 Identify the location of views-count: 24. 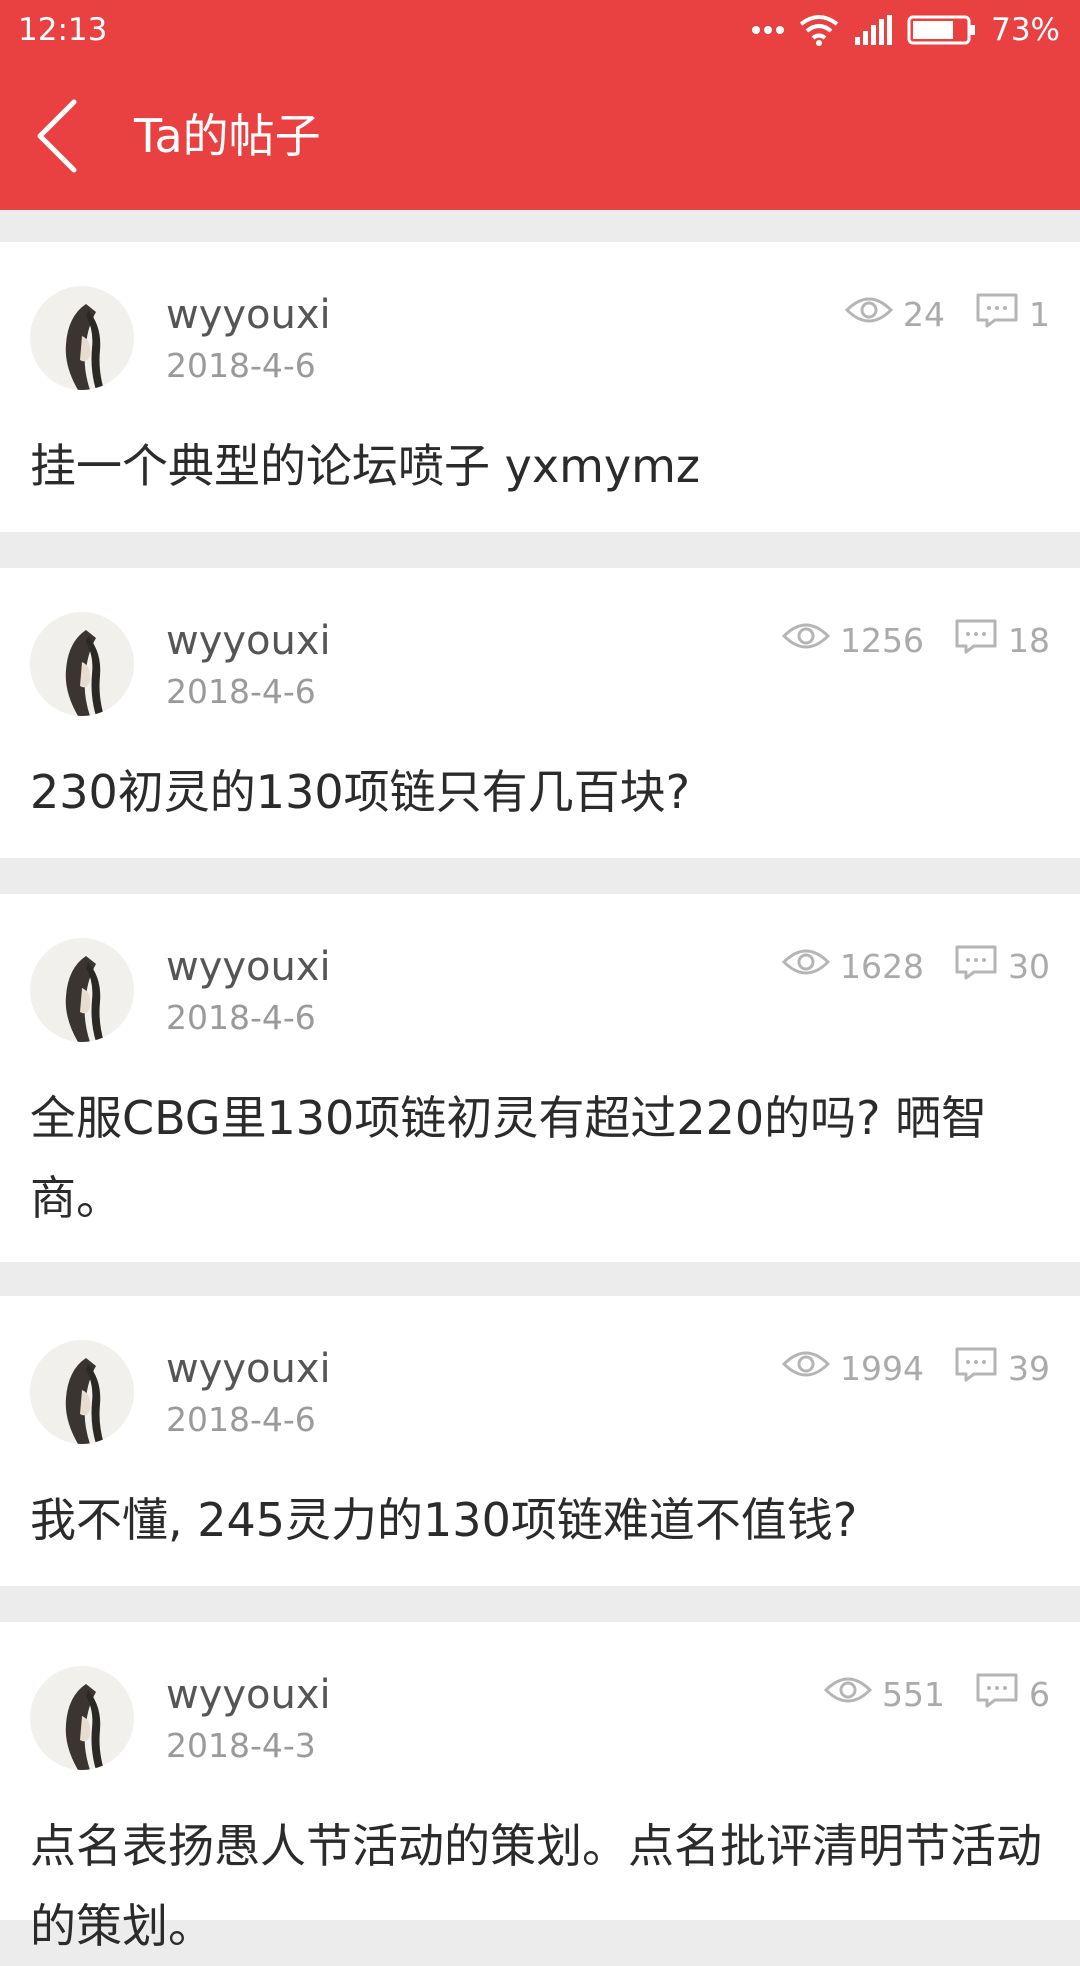
(924, 314).